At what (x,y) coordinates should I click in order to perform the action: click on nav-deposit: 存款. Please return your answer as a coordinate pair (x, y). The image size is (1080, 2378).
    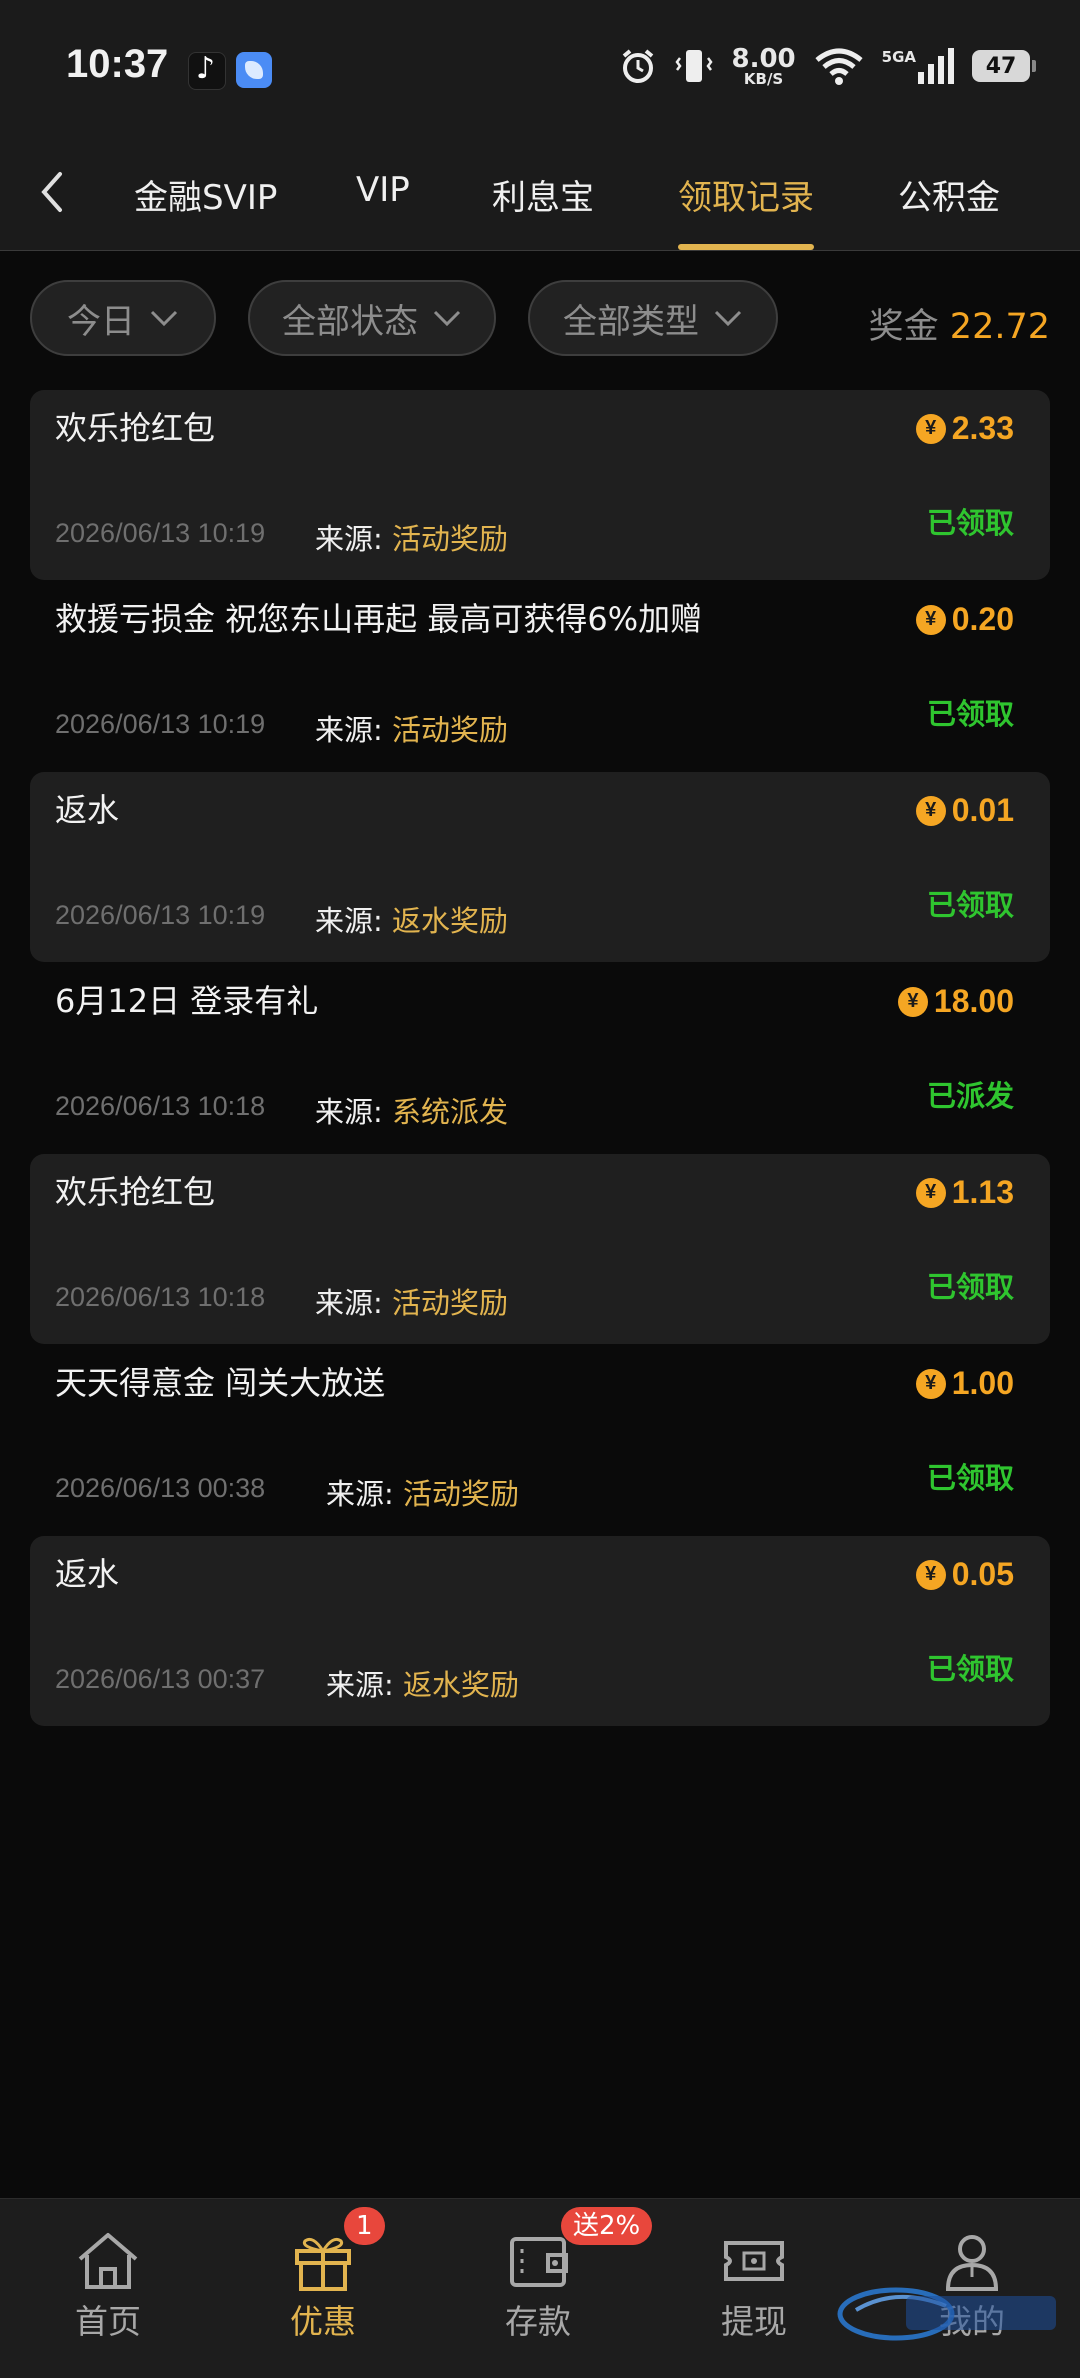
    Looking at the image, I should click on (538, 2289).